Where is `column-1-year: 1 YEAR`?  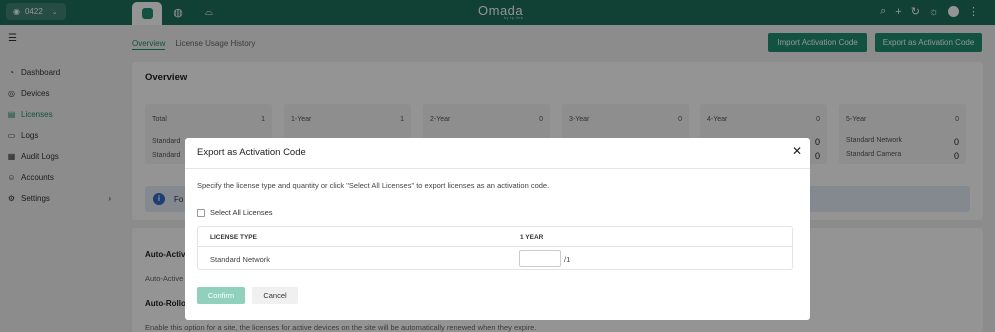
column-1-year: 1 YEAR is located at coordinates (532, 237).